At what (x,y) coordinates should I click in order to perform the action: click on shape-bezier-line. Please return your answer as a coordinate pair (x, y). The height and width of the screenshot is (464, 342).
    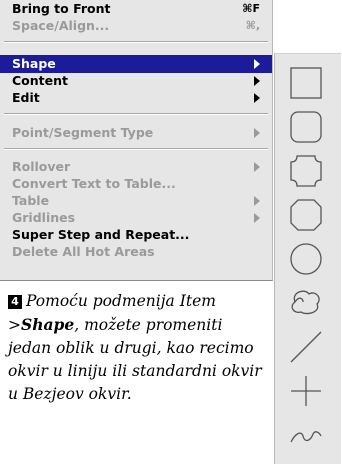
    Looking at the image, I should click on (308, 434).